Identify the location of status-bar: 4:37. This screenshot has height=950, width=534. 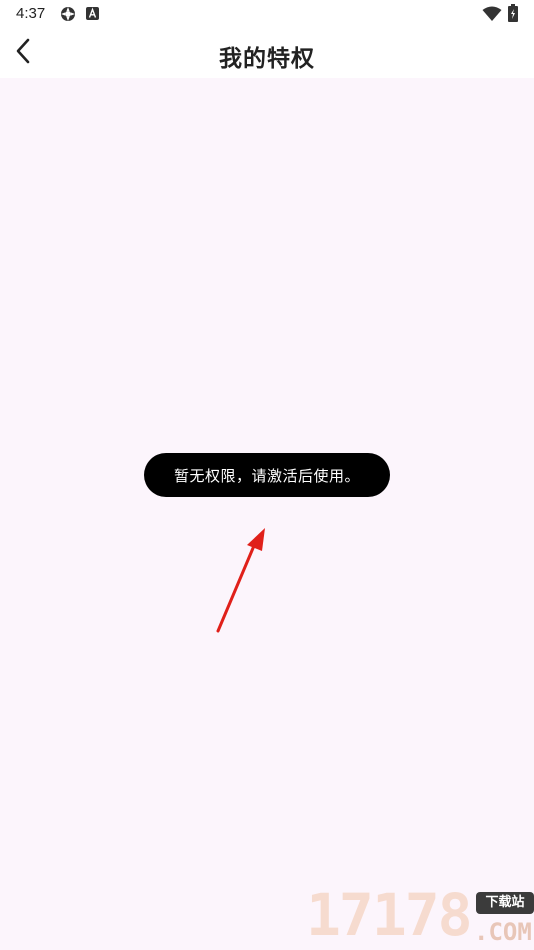
(267, 14).